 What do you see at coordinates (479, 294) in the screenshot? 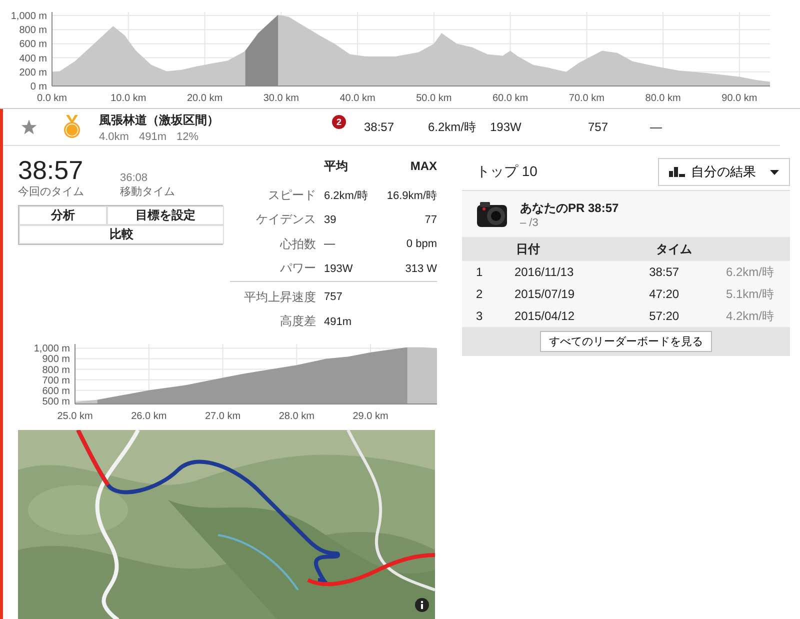
I see `table-cell-text: 2` at bounding box center [479, 294].